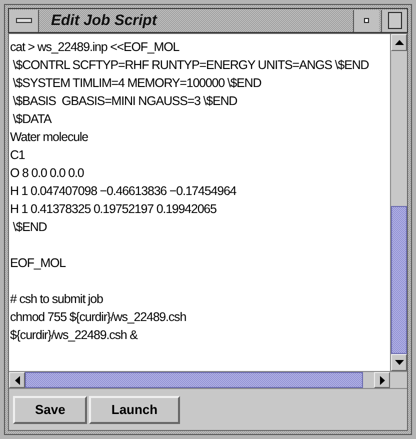 Image resolution: width=416 pixels, height=439 pixels. Describe the element at coordinates (104, 20) in the screenshot. I see `window-title: Edit Job Script` at that location.